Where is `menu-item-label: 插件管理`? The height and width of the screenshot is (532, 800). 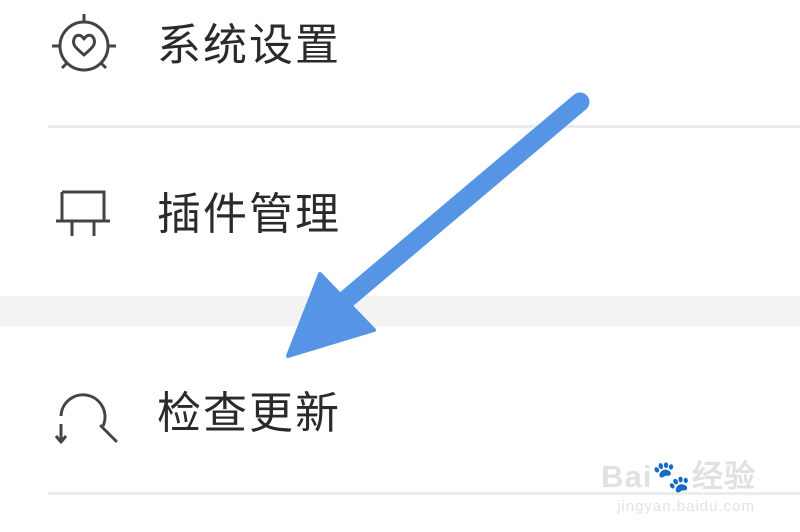 menu-item-label: 插件管理 is located at coordinates (249, 214).